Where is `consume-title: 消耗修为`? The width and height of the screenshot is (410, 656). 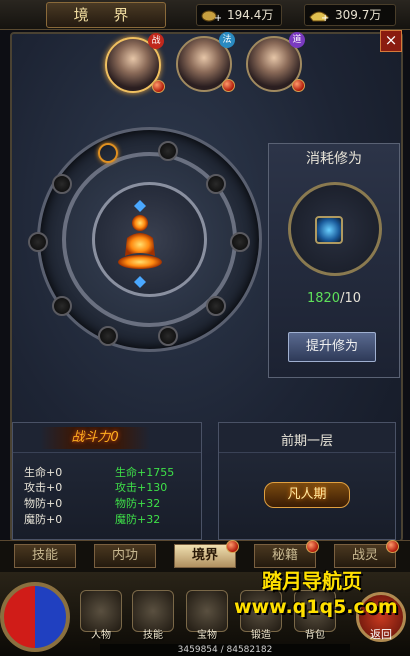 consume-title: 消耗修为 is located at coordinates (334, 159).